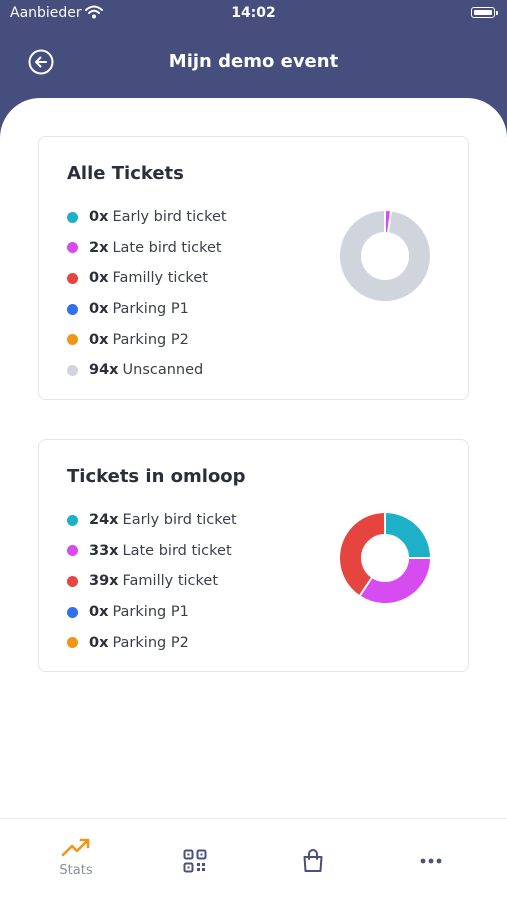 This screenshot has height=901, width=507. I want to click on more-icon, so click(431, 861).